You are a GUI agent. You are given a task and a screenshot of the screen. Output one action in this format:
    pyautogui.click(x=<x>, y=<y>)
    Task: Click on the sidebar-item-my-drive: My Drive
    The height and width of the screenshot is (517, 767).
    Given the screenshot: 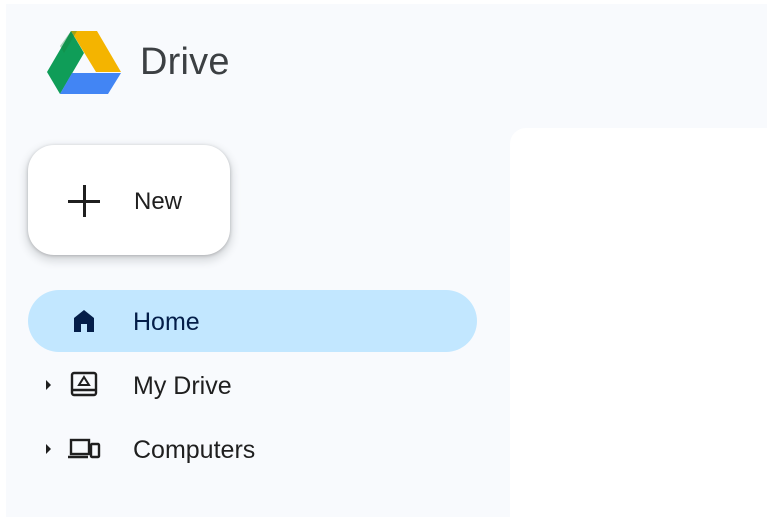 What is the action you would take?
    pyautogui.click(x=252, y=385)
    